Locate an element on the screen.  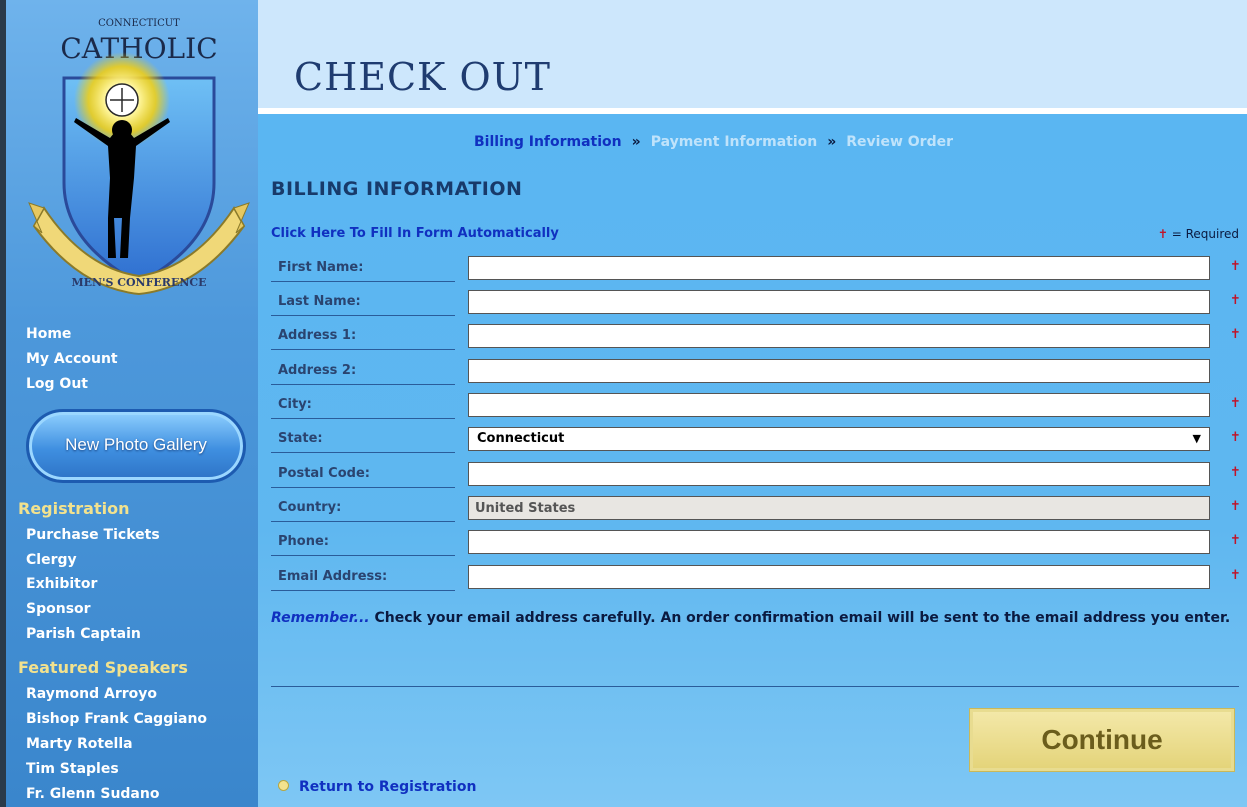
featured-speakers-heading: Featured Speakers is located at coordinates (103, 667).